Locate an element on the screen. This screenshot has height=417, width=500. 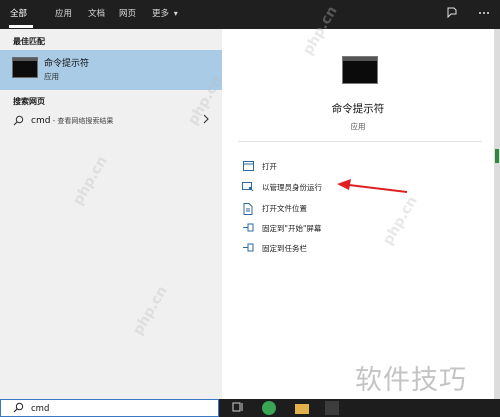
action-run-as-admin-label: 以管理员身份运行 is located at coordinates (292, 187).